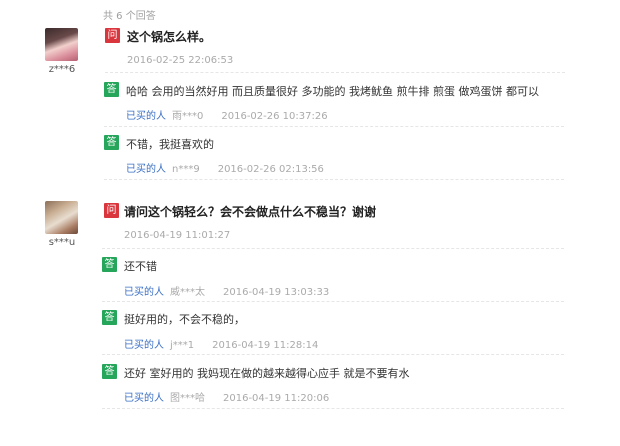 Image resolution: width=620 pixels, height=446 pixels. I want to click on buyer-name: j***1, so click(182, 345).